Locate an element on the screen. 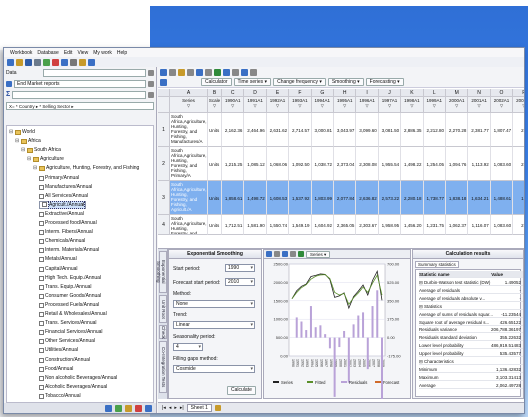 The image size is (528, 417). grid-icon is located at coordinates (163, 72).